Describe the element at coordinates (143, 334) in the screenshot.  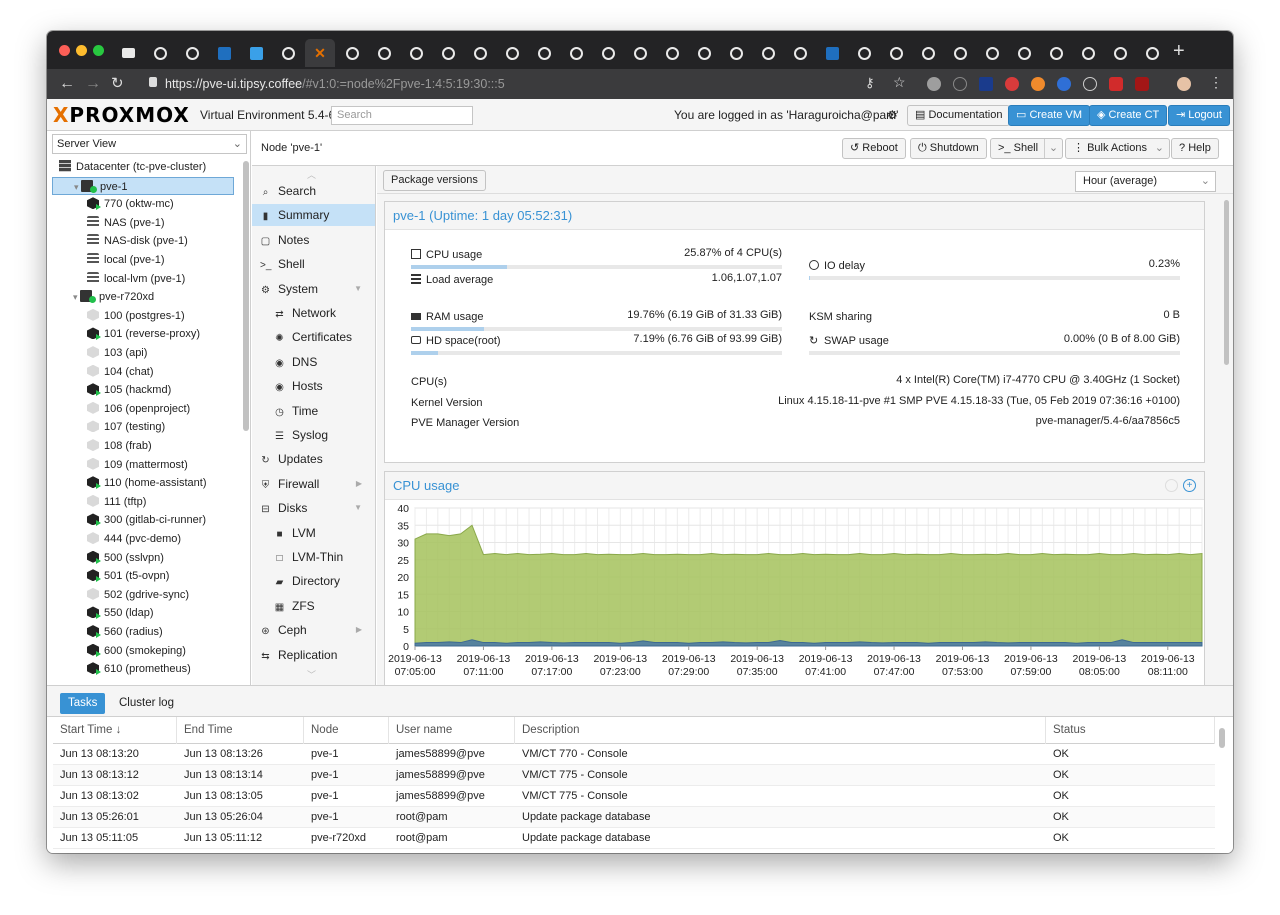
I see `tree-node: 101 (reverse-proxy)` at that location.